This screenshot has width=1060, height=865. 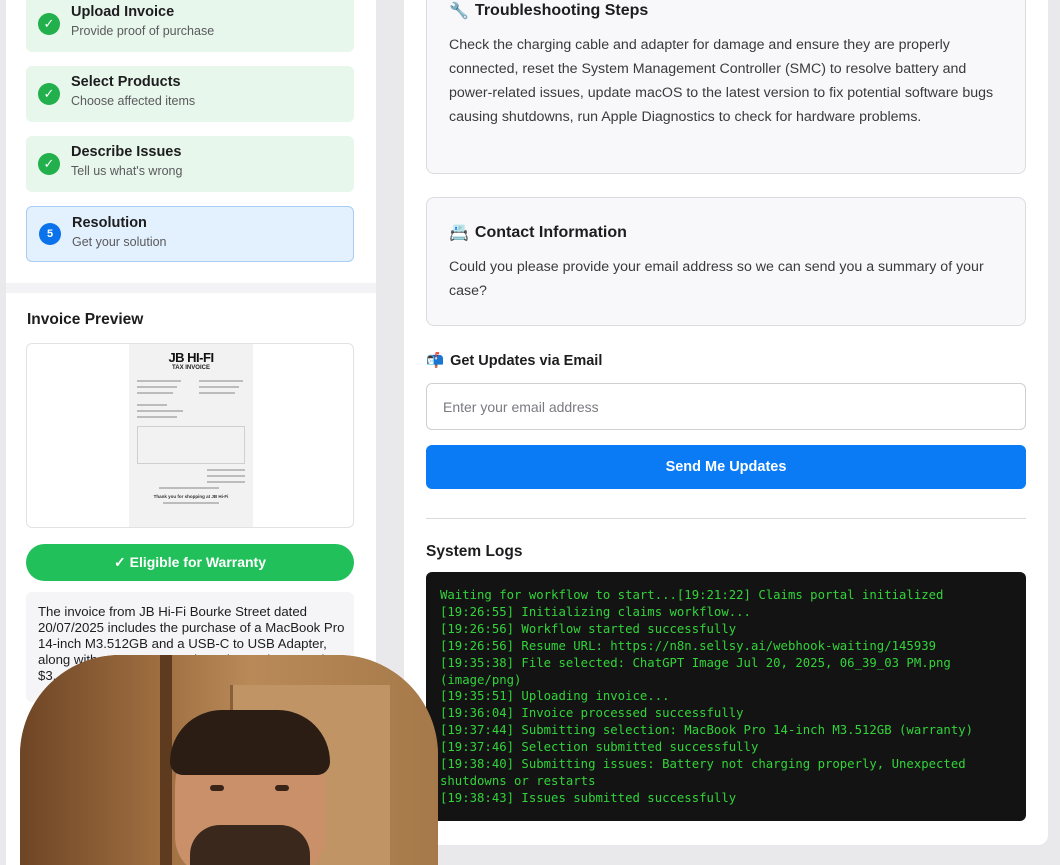 I want to click on log-line: [19:26:56] Workflow started successfully, so click(x=588, y=628).